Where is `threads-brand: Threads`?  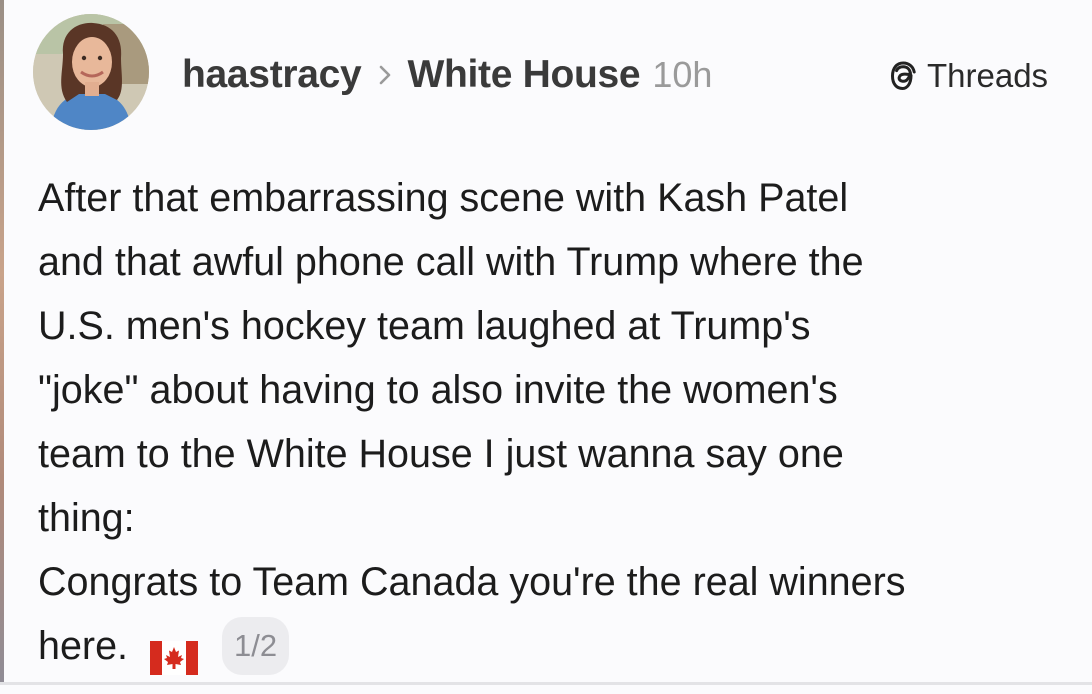
threads-brand: Threads is located at coordinates (967, 76).